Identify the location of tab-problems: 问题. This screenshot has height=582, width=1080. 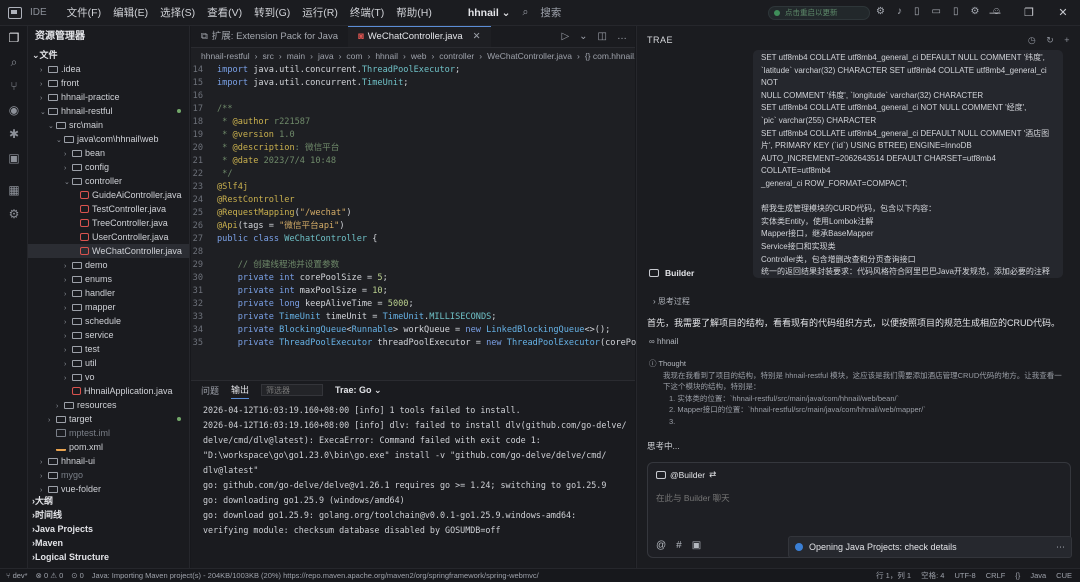
(210, 390).